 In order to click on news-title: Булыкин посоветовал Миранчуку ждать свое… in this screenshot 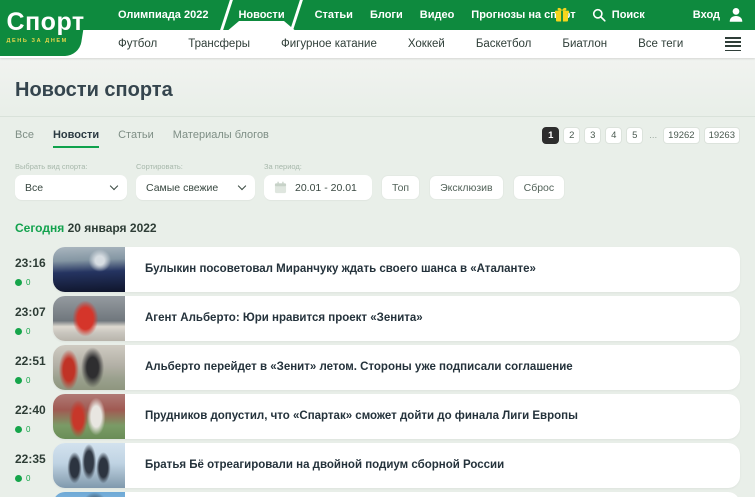, I will do `click(340, 269)`.